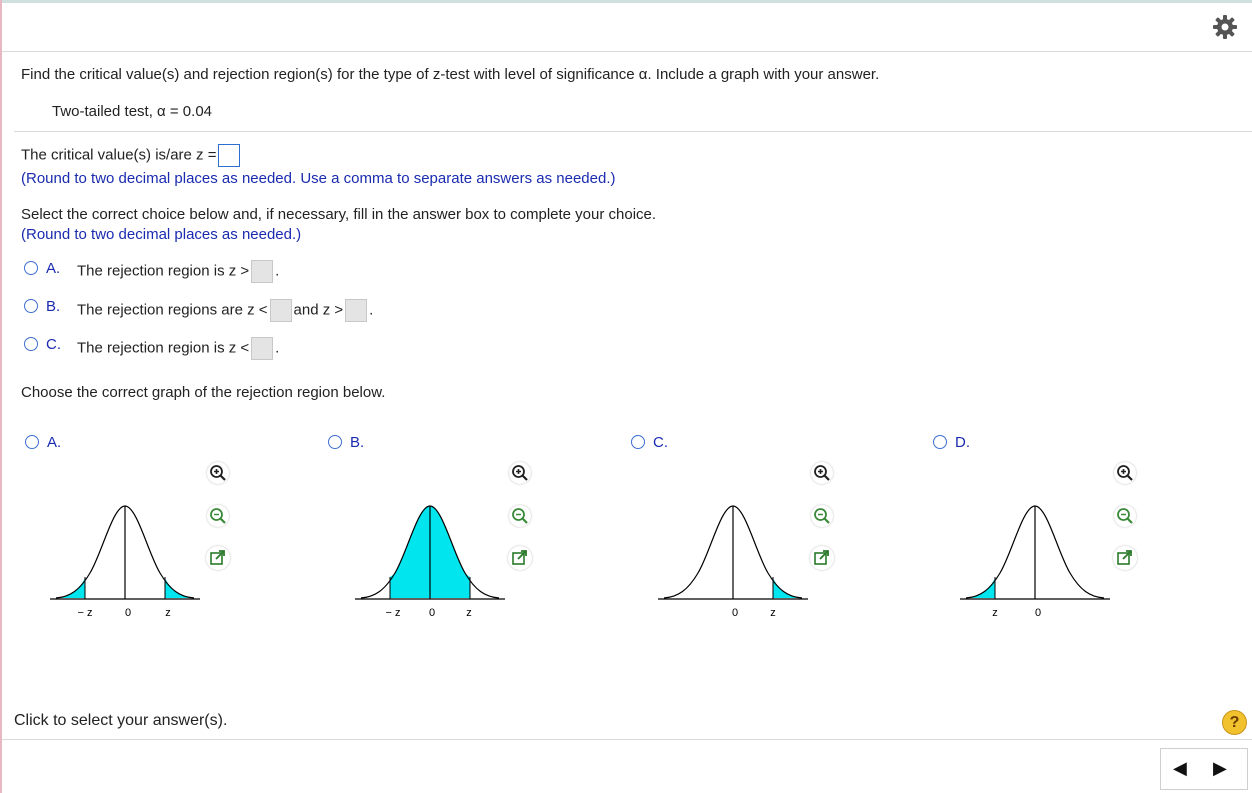 This screenshot has height=793, width=1252. Describe the element at coordinates (995, 613) in the screenshot. I see `graph-d-tick-z: z` at that location.